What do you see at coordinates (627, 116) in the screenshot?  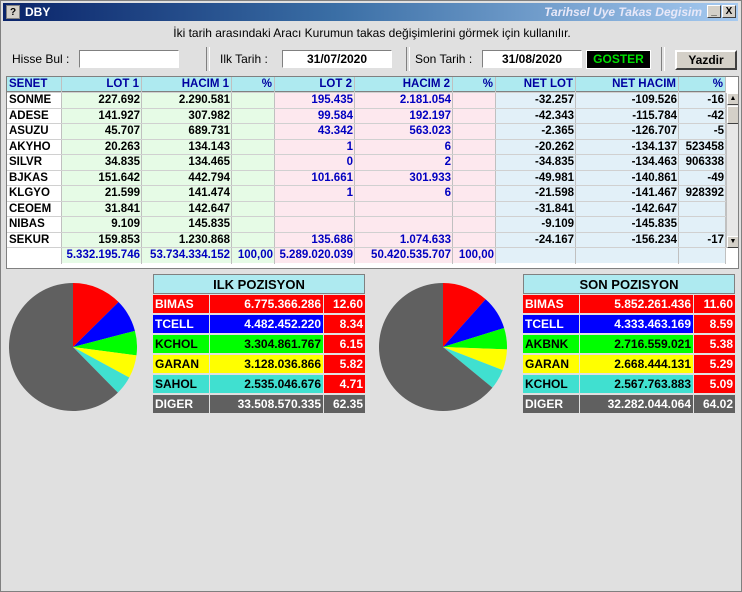 I see `grid-cell: -115.784` at bounding box center [627, 116].